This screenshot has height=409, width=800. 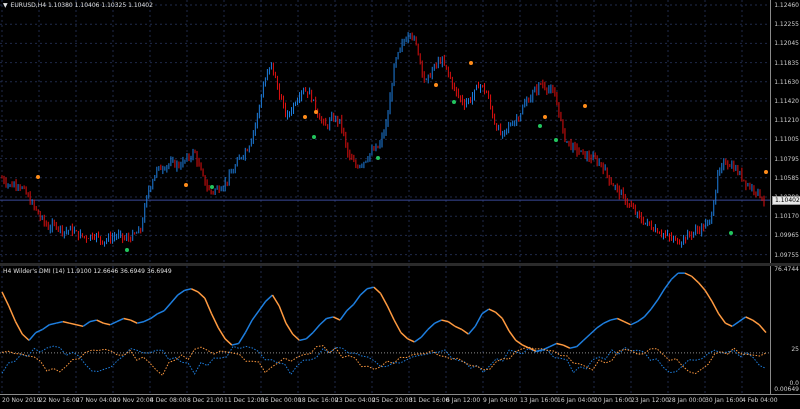 I want to click on di-minus-line, so click(x=384, y=361).